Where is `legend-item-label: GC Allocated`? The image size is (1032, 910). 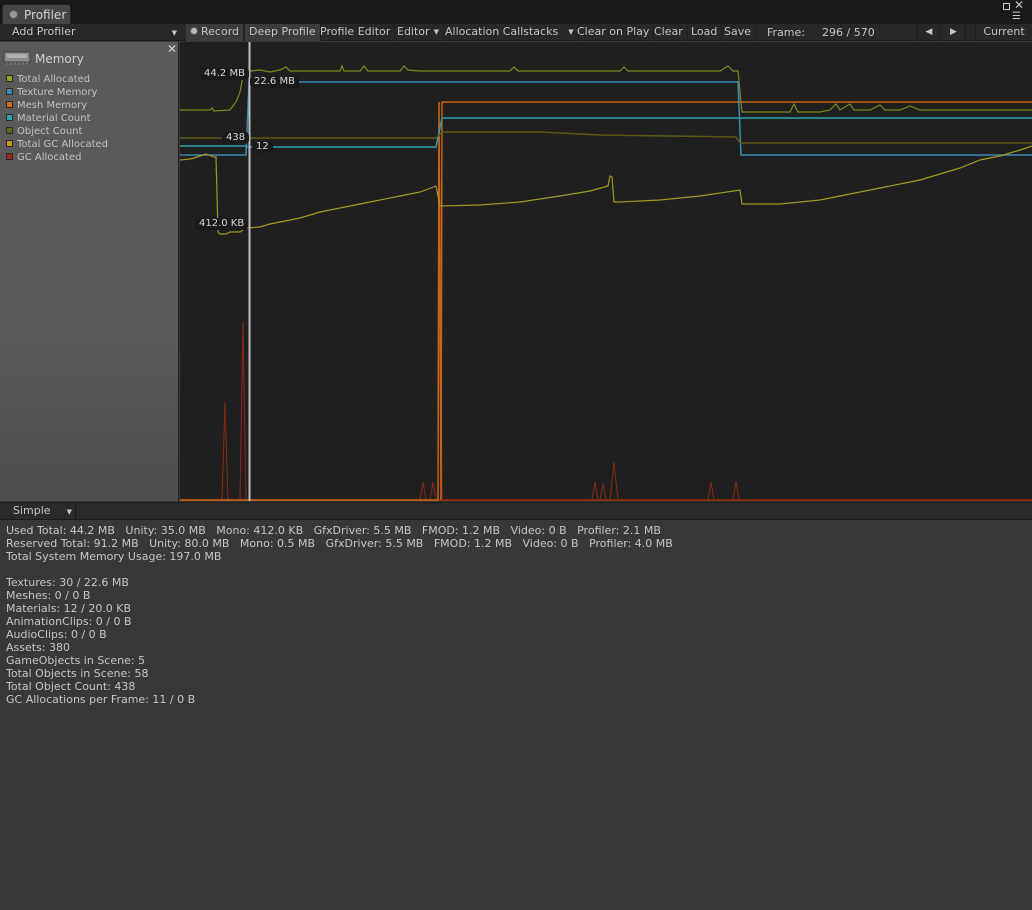
legend-item-label: GC Allocated is located at coordinates (49, 157).